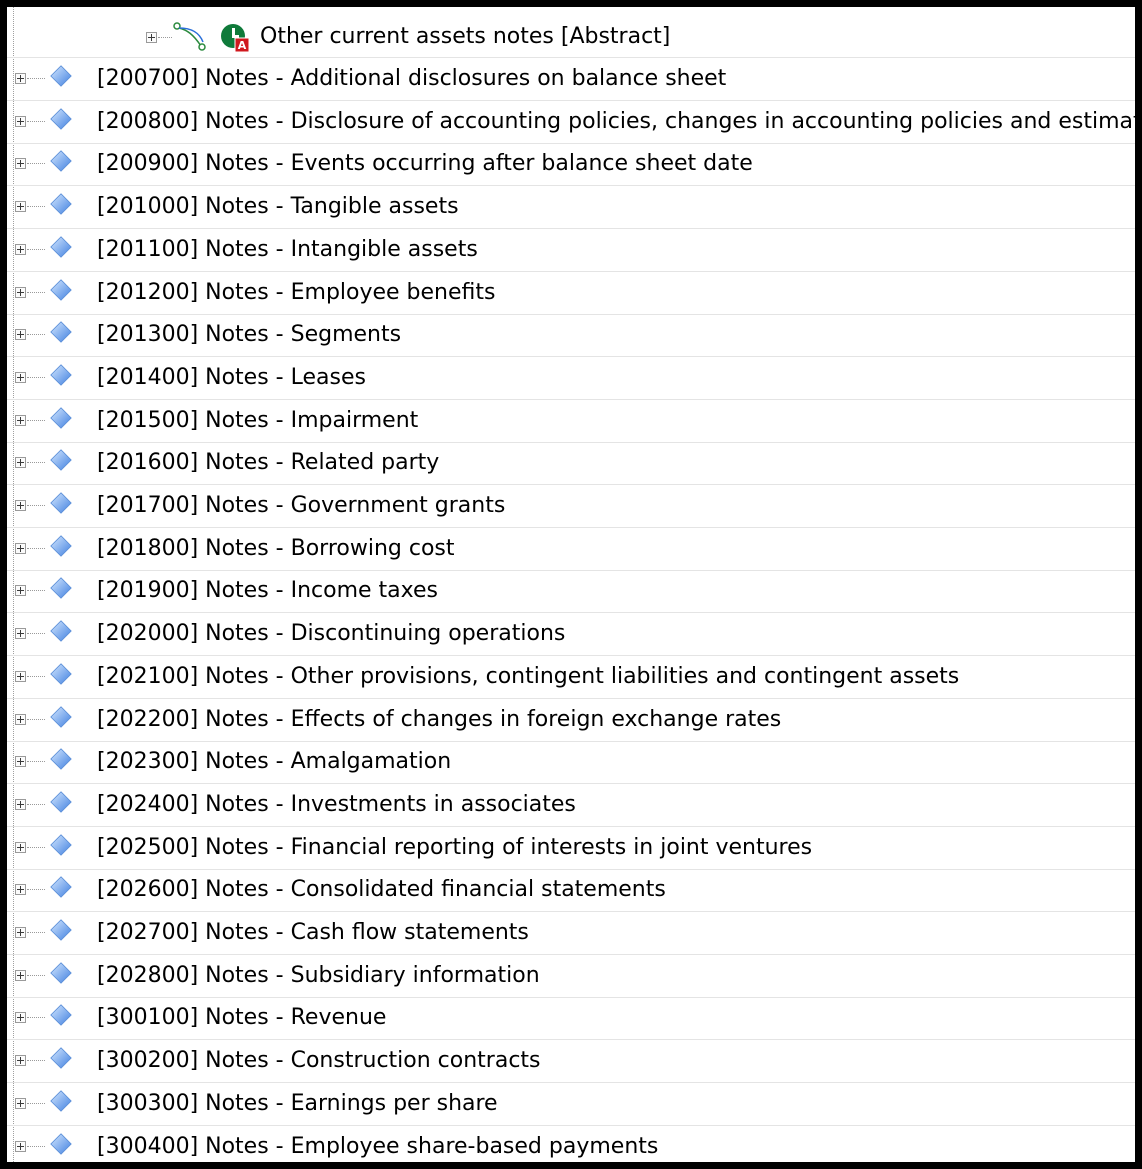 Image resolution: width=1142 pixels, height=1169 pixels. What do you see at coordinates (571, 762) in the screenshot?
I see `tree-row: [202300] Notes - Amalgamation` at bounding box center [571, 762].